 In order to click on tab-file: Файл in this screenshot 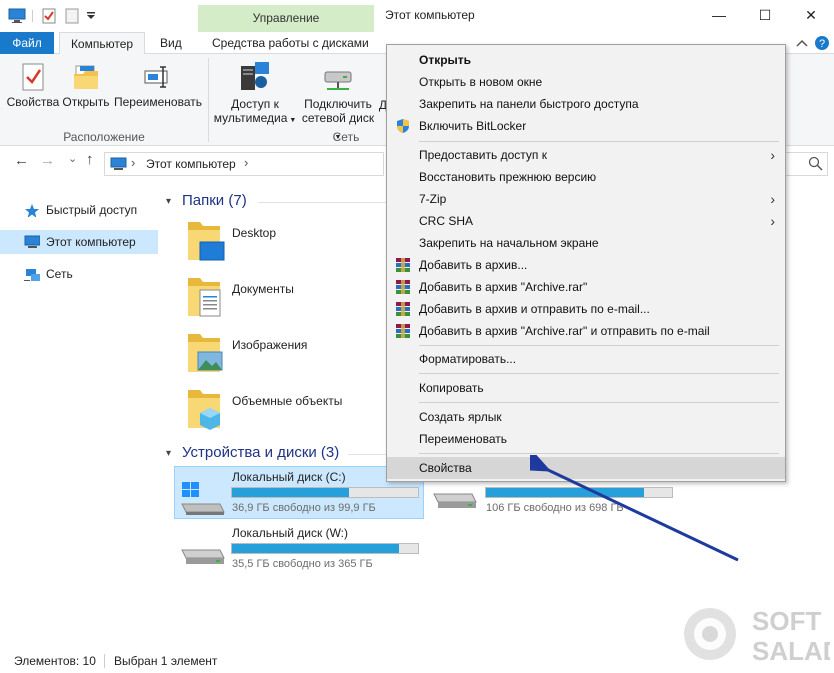, I will do `click(27, 43)`.